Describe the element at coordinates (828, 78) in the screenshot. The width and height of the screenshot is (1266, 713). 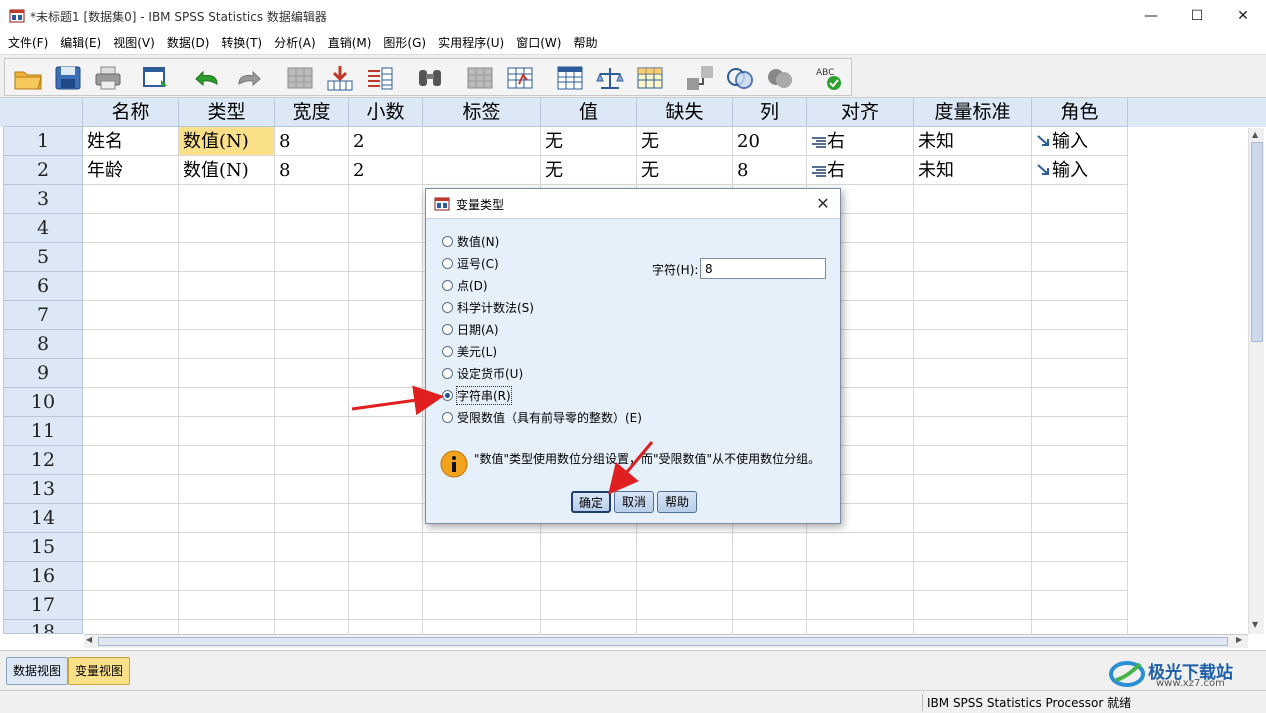
I see `spell-check-icon: ABC` at that location.